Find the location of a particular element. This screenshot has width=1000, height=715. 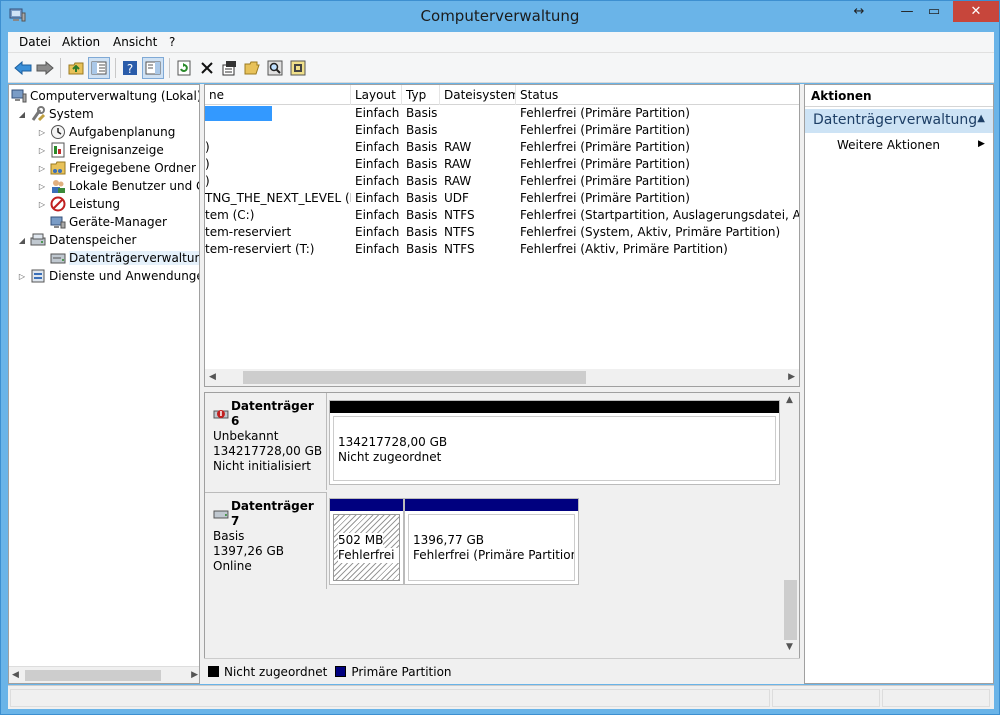

tree-item-device-manager: Geräte-Manager is located at coordinates (108, 222).